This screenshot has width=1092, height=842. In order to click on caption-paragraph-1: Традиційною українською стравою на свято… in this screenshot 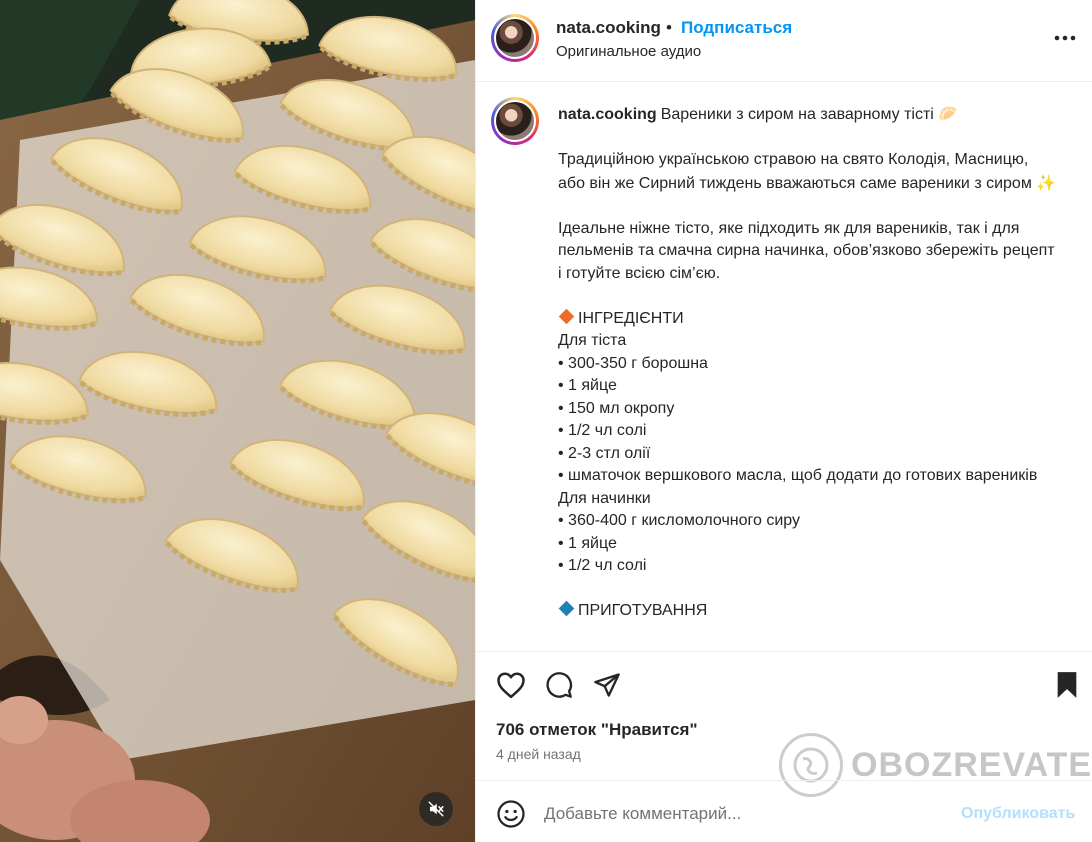, I will do `click(808, 172)`.